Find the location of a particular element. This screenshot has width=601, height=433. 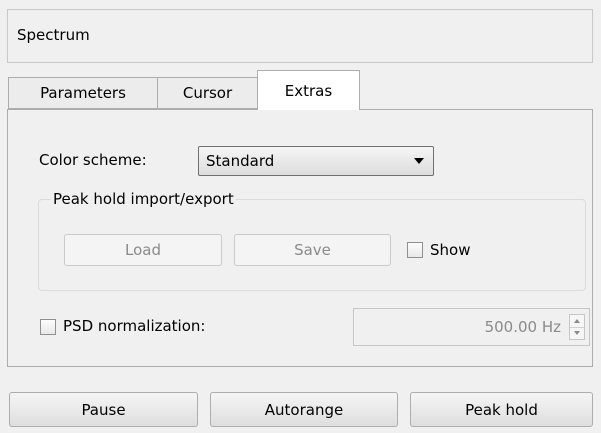

tab-extras: Extras is located at coordinates (308, 90).